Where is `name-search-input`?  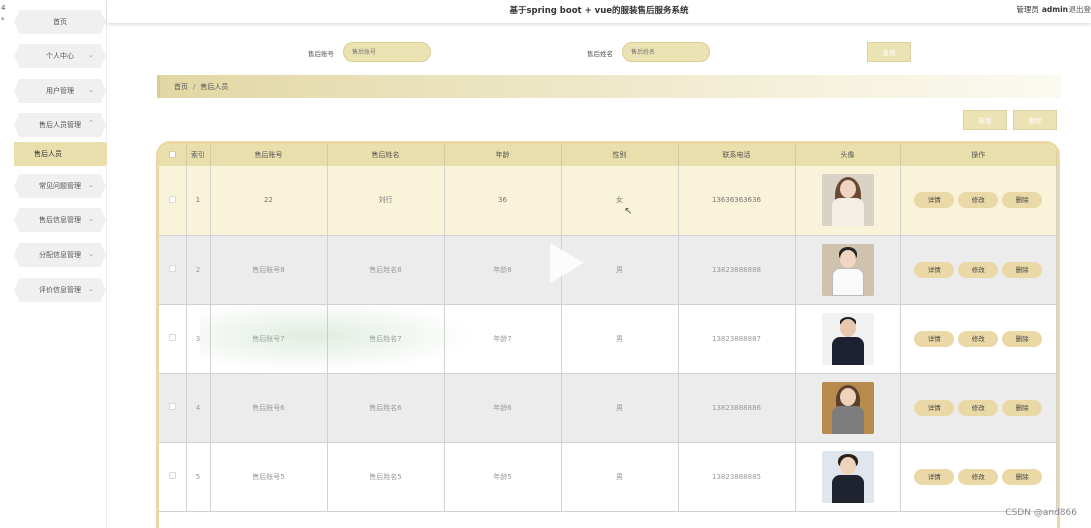 name-search-input is located at coordinates (666, 52).